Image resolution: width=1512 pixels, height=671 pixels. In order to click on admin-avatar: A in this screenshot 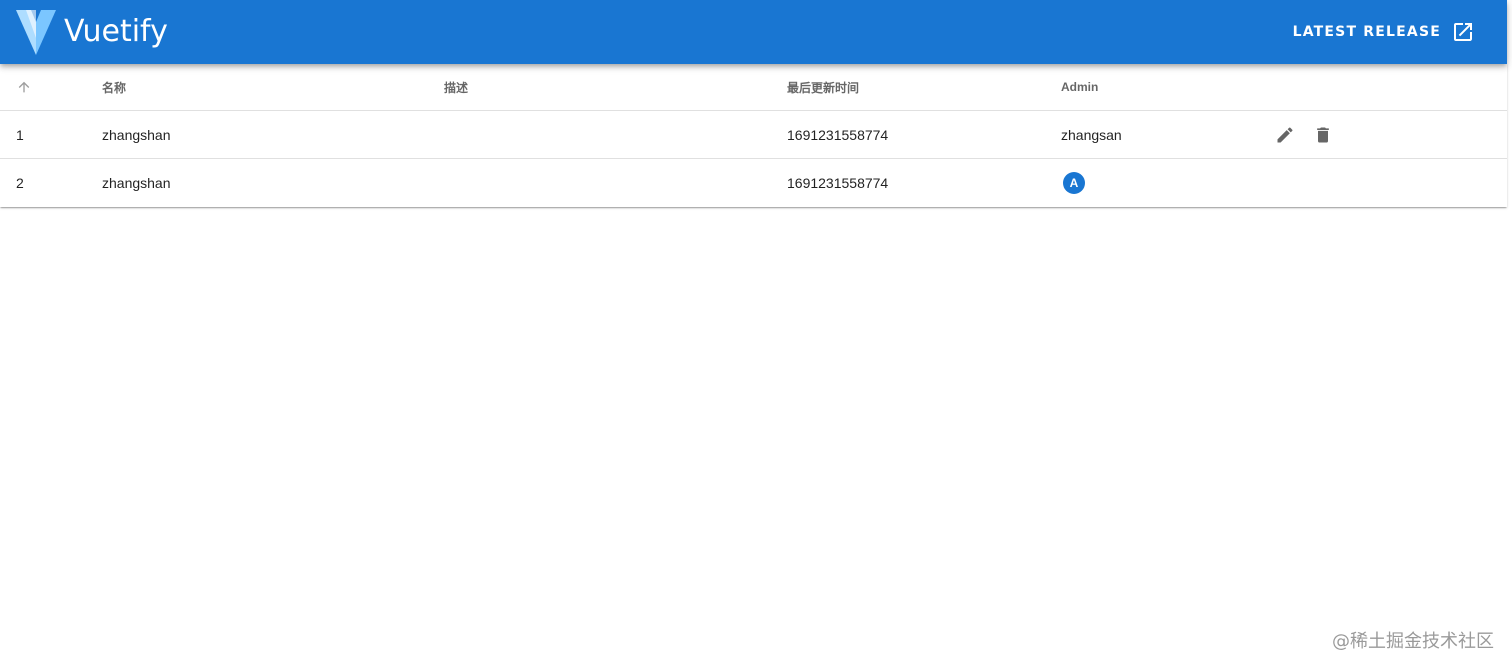, I will do `click(1074, 183)`.